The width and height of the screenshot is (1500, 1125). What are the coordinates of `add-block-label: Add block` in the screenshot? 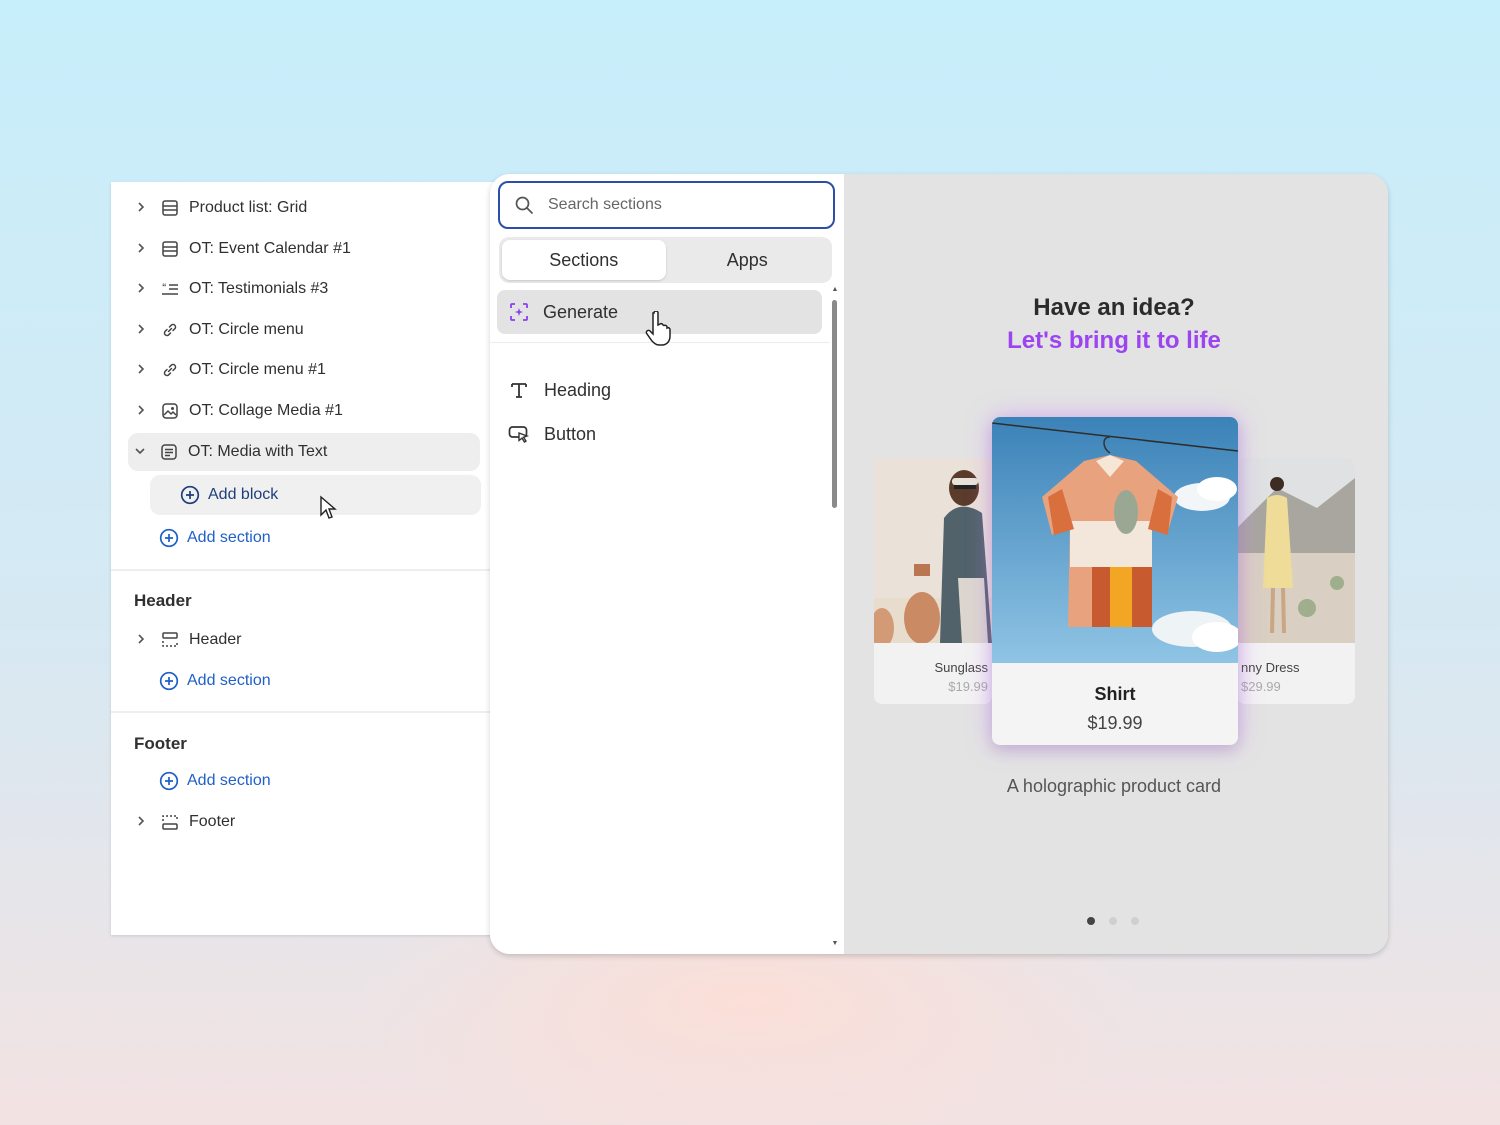 It's located at (243, 494).